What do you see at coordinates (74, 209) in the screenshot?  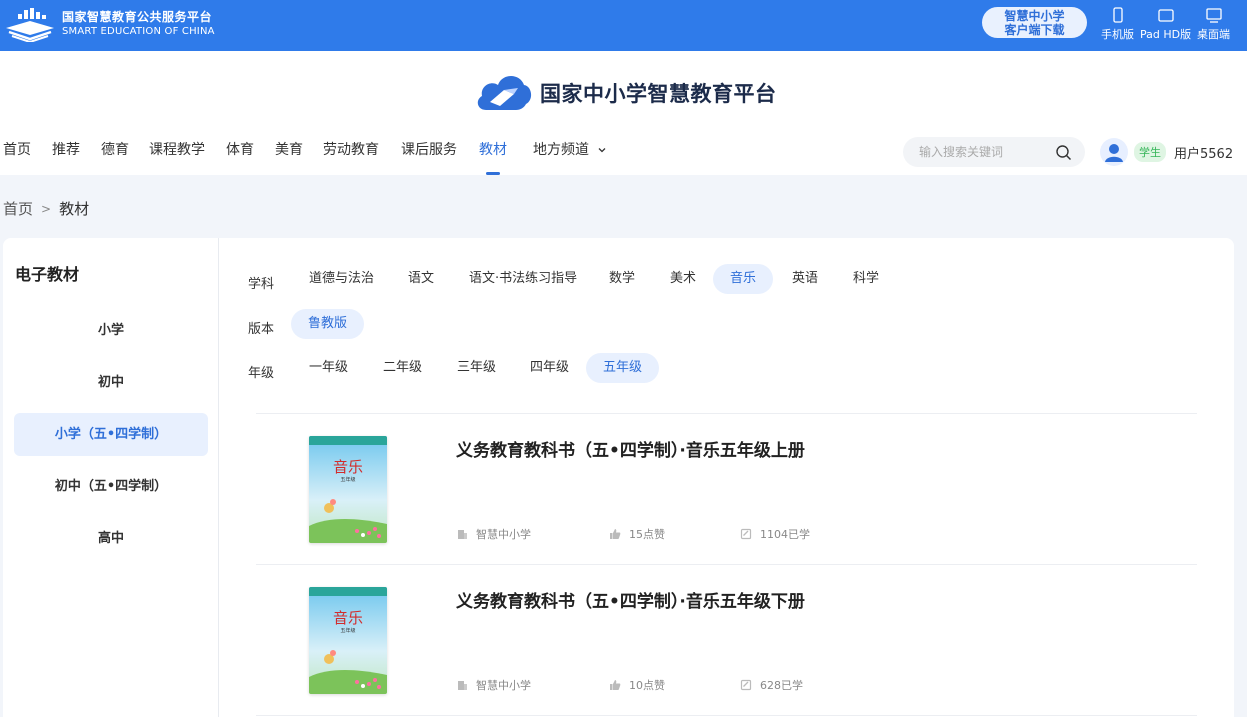 I see `breadcrumb-current: 教材` at bounding box center [74, 209].